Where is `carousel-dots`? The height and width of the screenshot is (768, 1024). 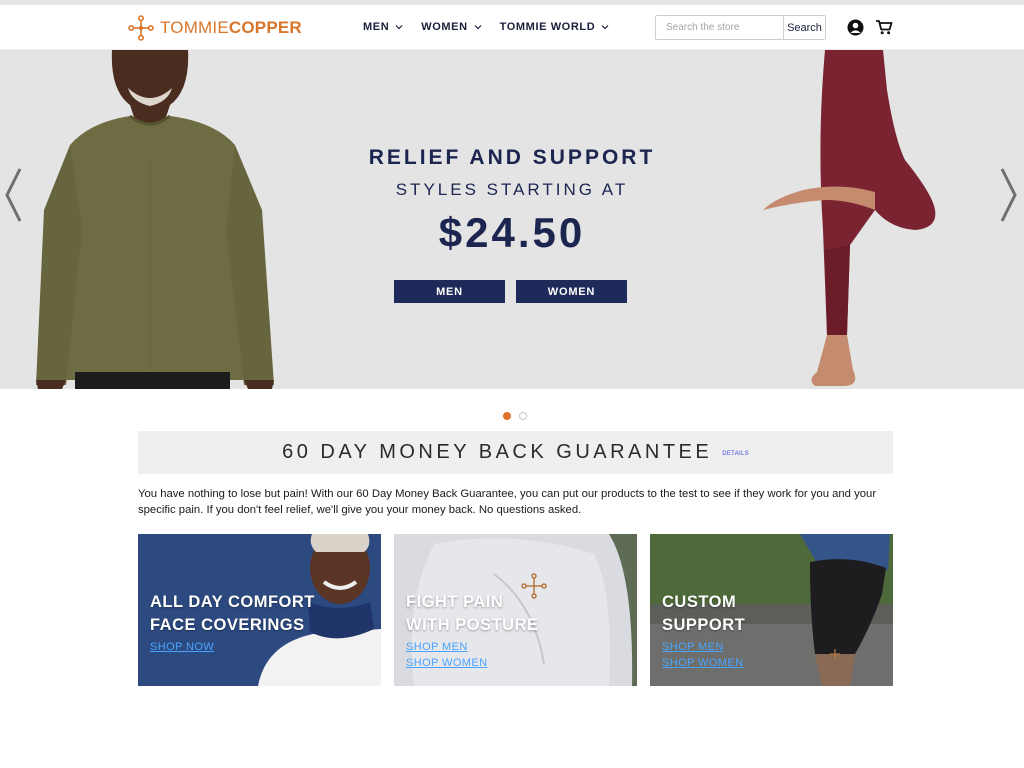 carousel-dots is located at coordinates (515, 416).